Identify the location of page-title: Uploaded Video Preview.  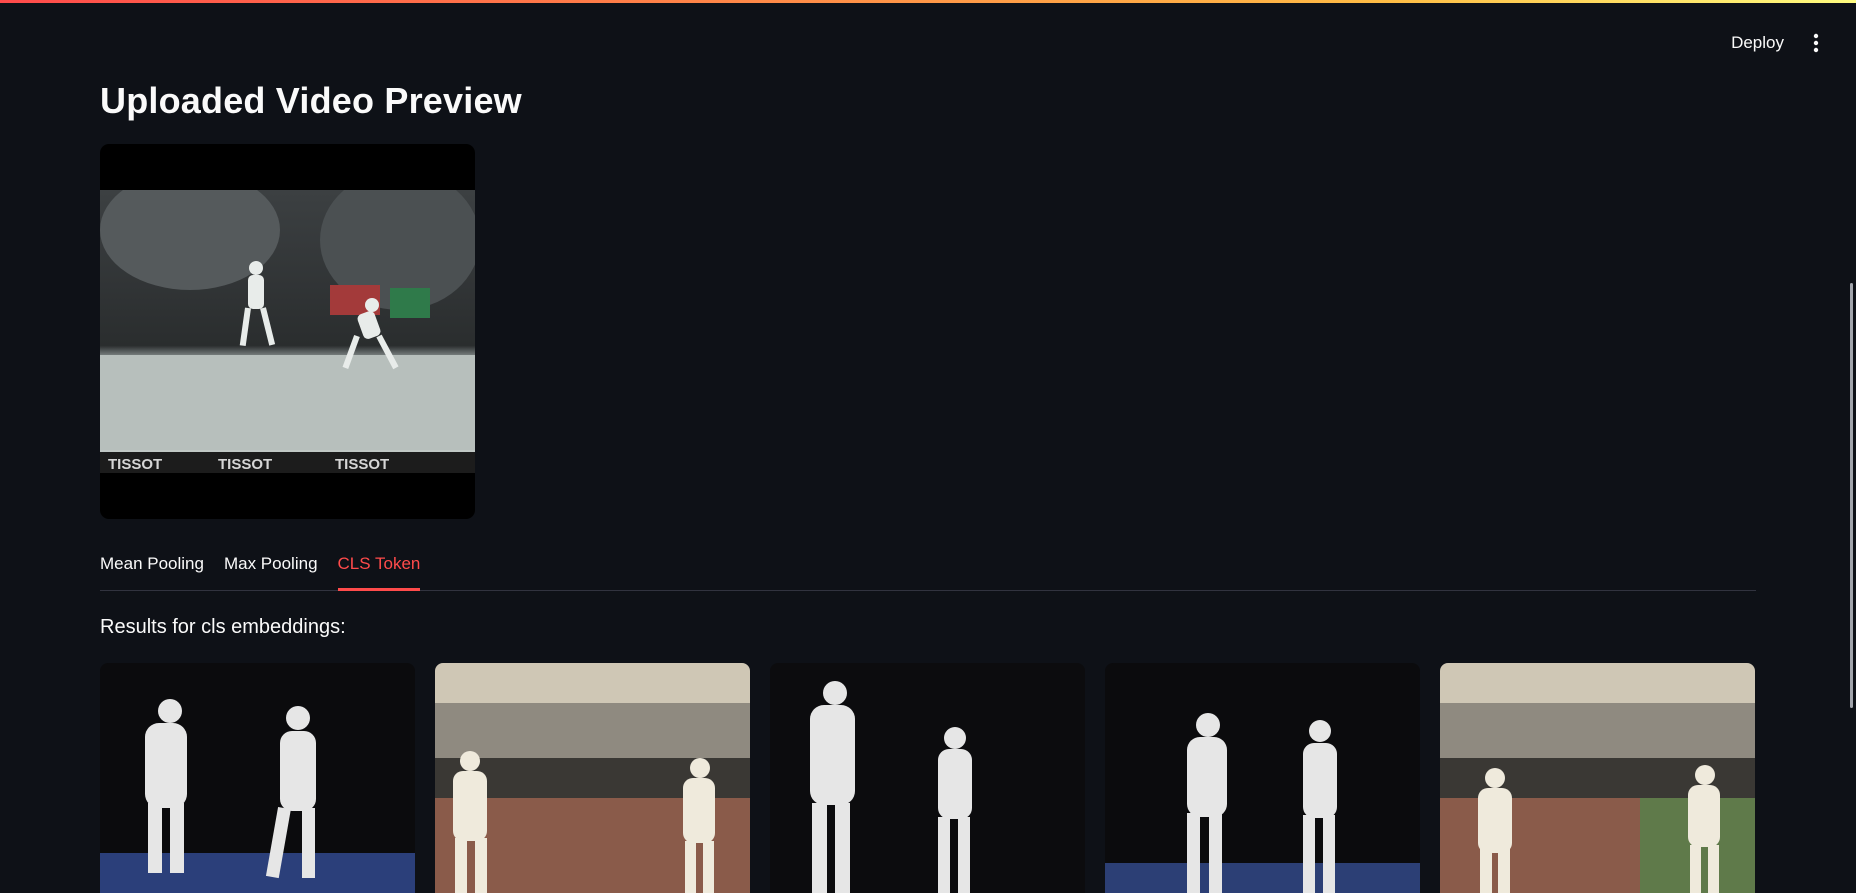
(311, 100).